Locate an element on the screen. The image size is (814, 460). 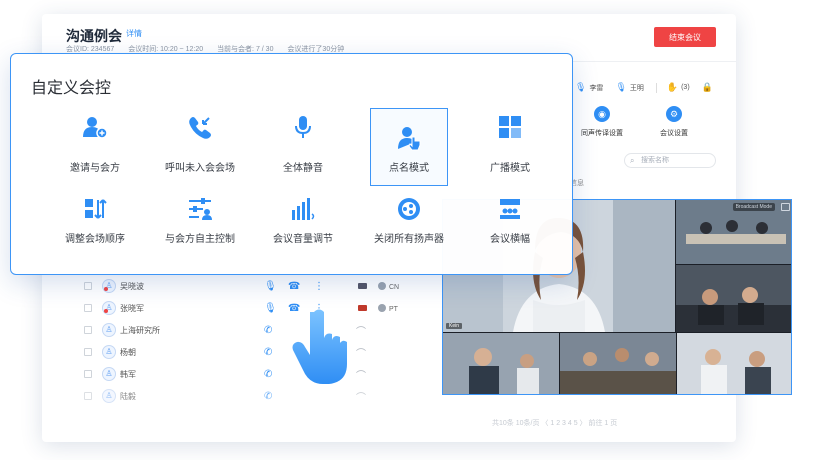
language-tag: CN is located at coordinates (389, 286).